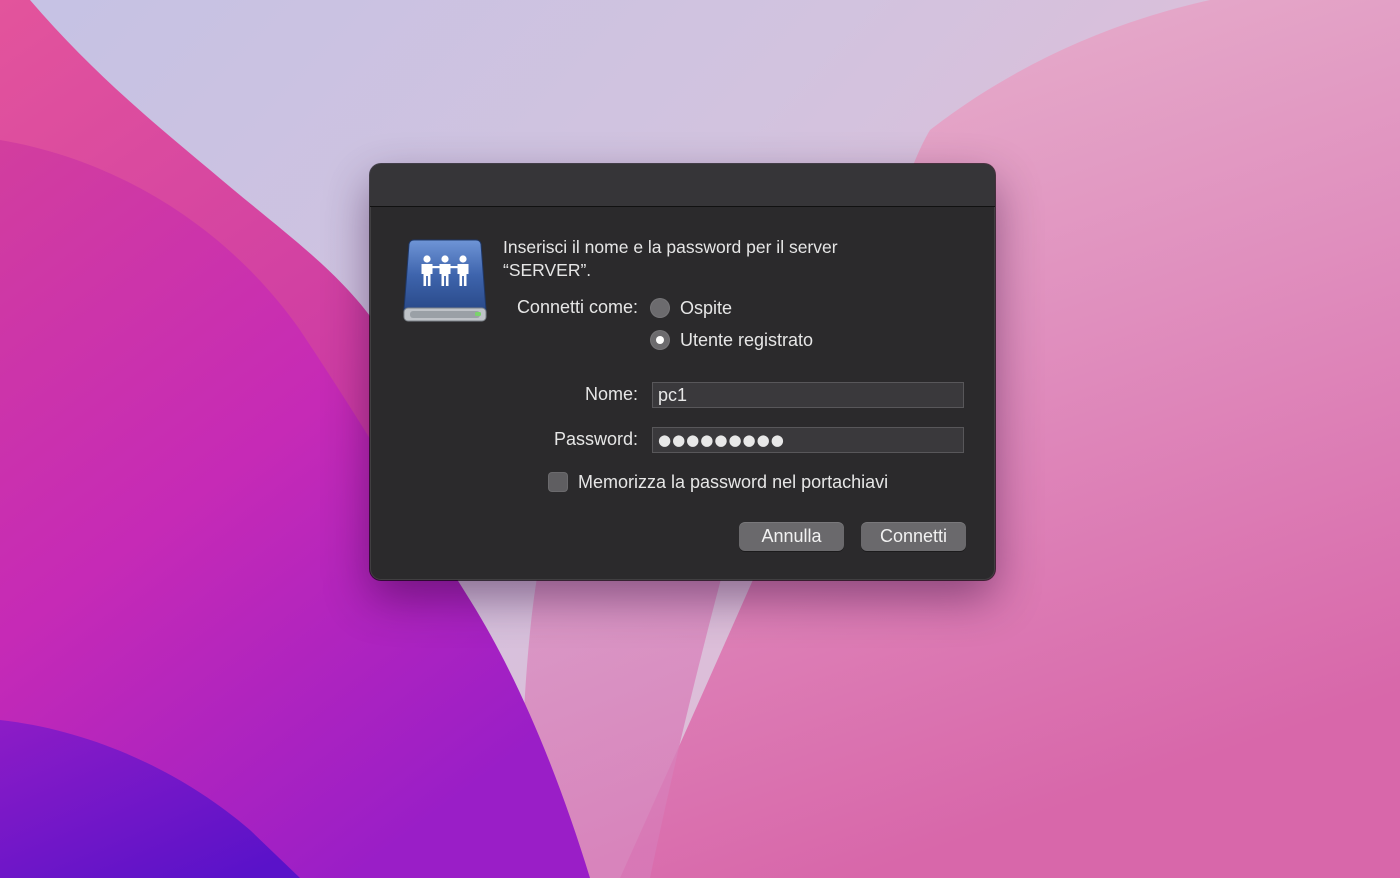  I want to click on remember-password-label: Memorizza la password nel portachiavi, so click(733, 481).